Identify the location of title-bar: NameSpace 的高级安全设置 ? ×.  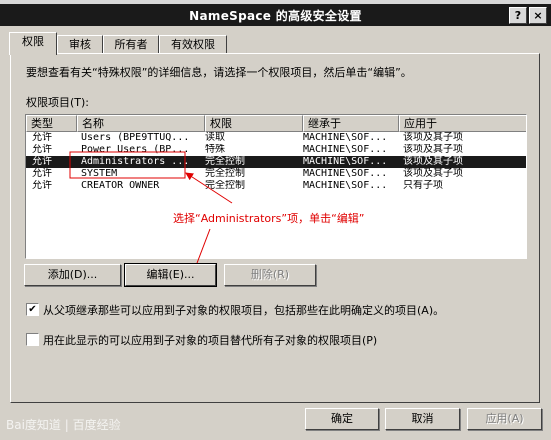
(275, 15).